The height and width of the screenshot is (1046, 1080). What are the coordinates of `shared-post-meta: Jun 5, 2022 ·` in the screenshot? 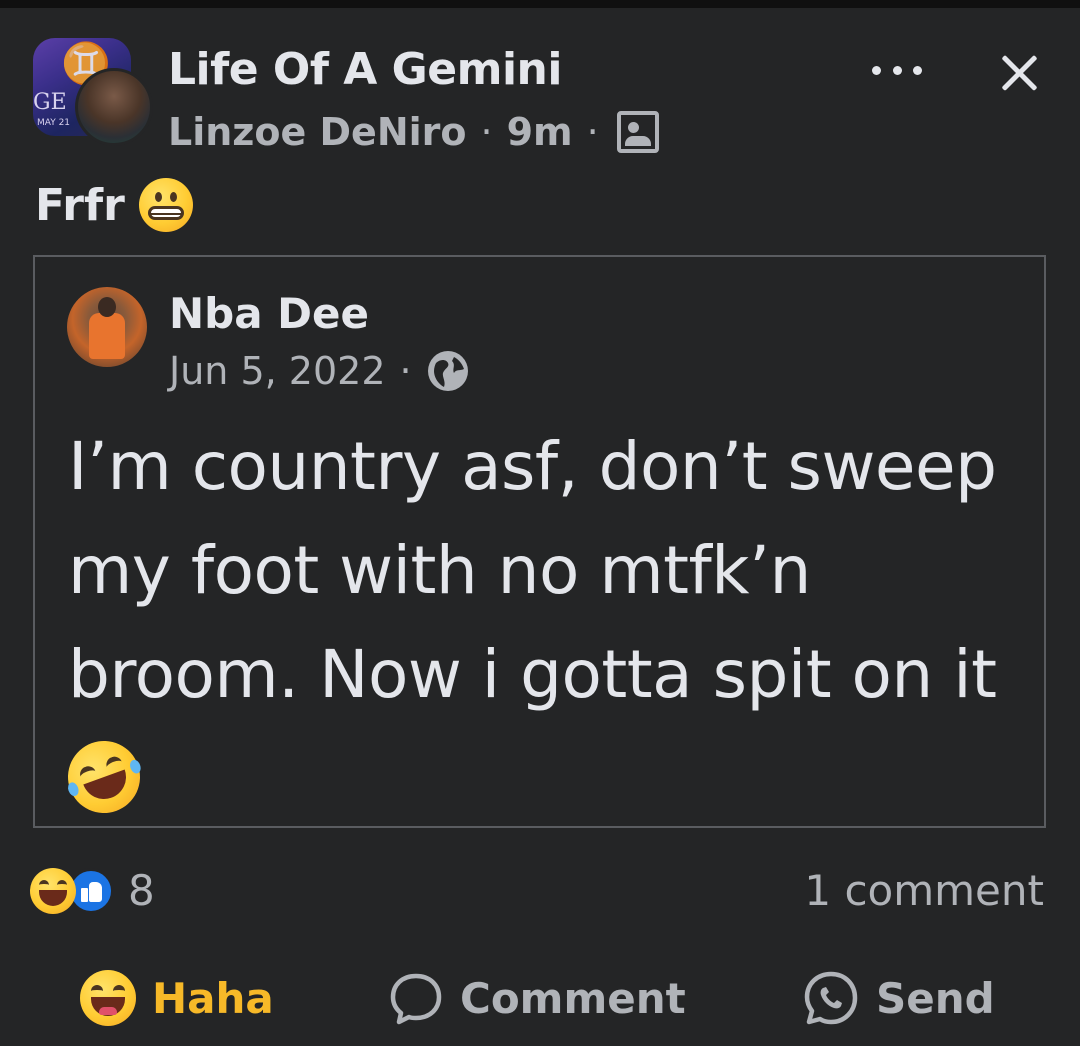 It's located at (319, 371).